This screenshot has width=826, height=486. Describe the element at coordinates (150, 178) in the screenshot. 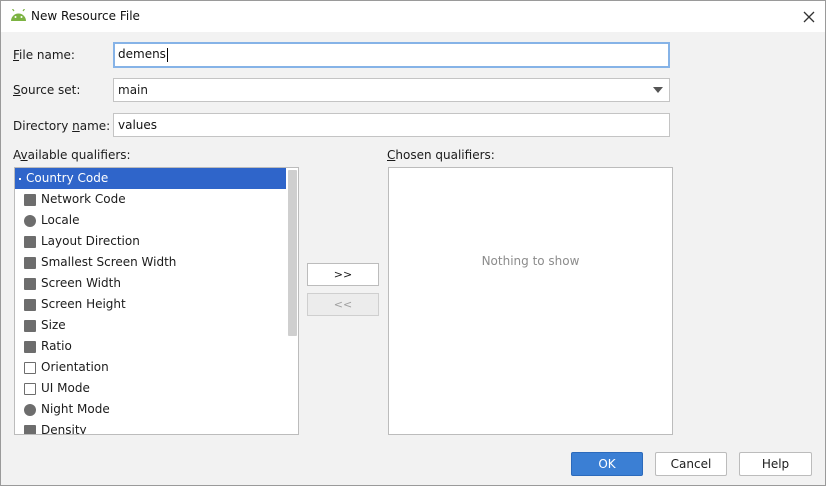

I see `list-item-country-code: Country Code` at that location.